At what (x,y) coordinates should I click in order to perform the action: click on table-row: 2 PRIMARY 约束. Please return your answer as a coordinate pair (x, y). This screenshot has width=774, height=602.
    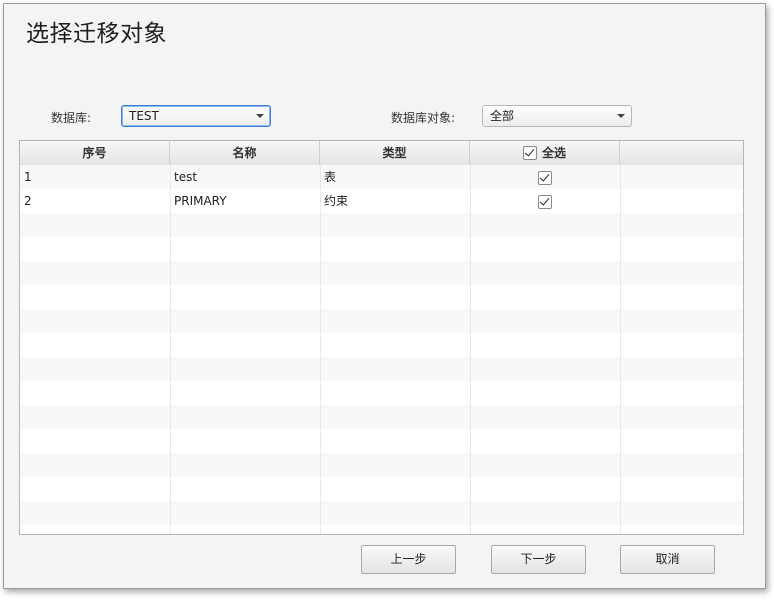
    Looking at the image, I should click on (381, 201).